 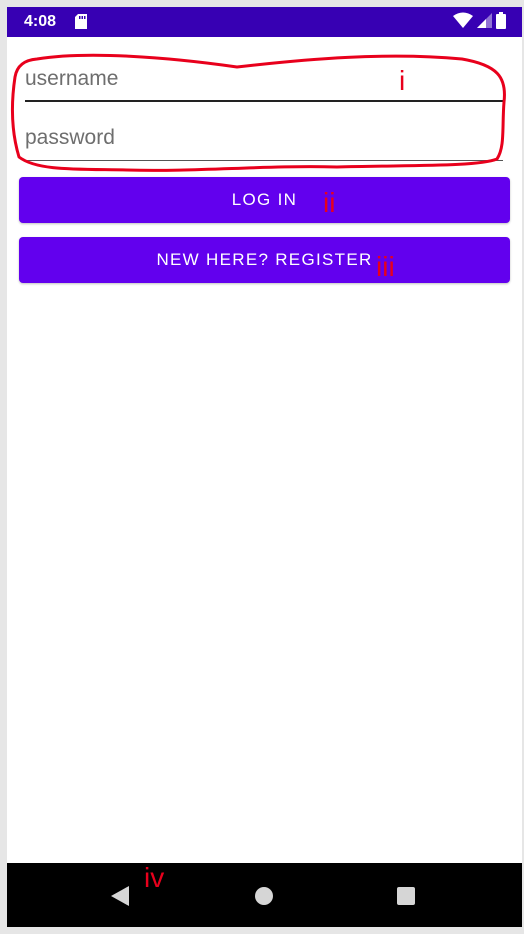 What do you see at coordinates (154, 877) in the screenshot?
I see `annotation-label-nav: iv` at bounding box center [154, 877].